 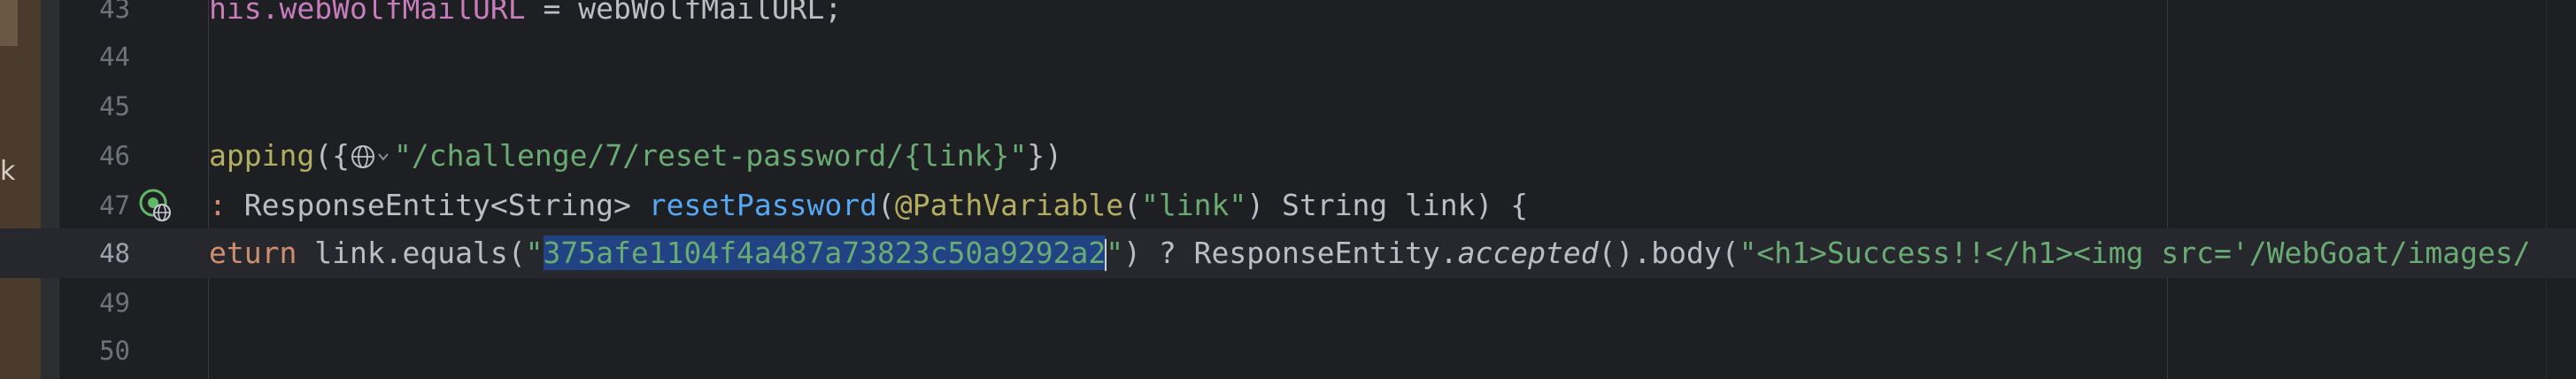 I want to click on line-number: 44, so click(x=114, y=57).